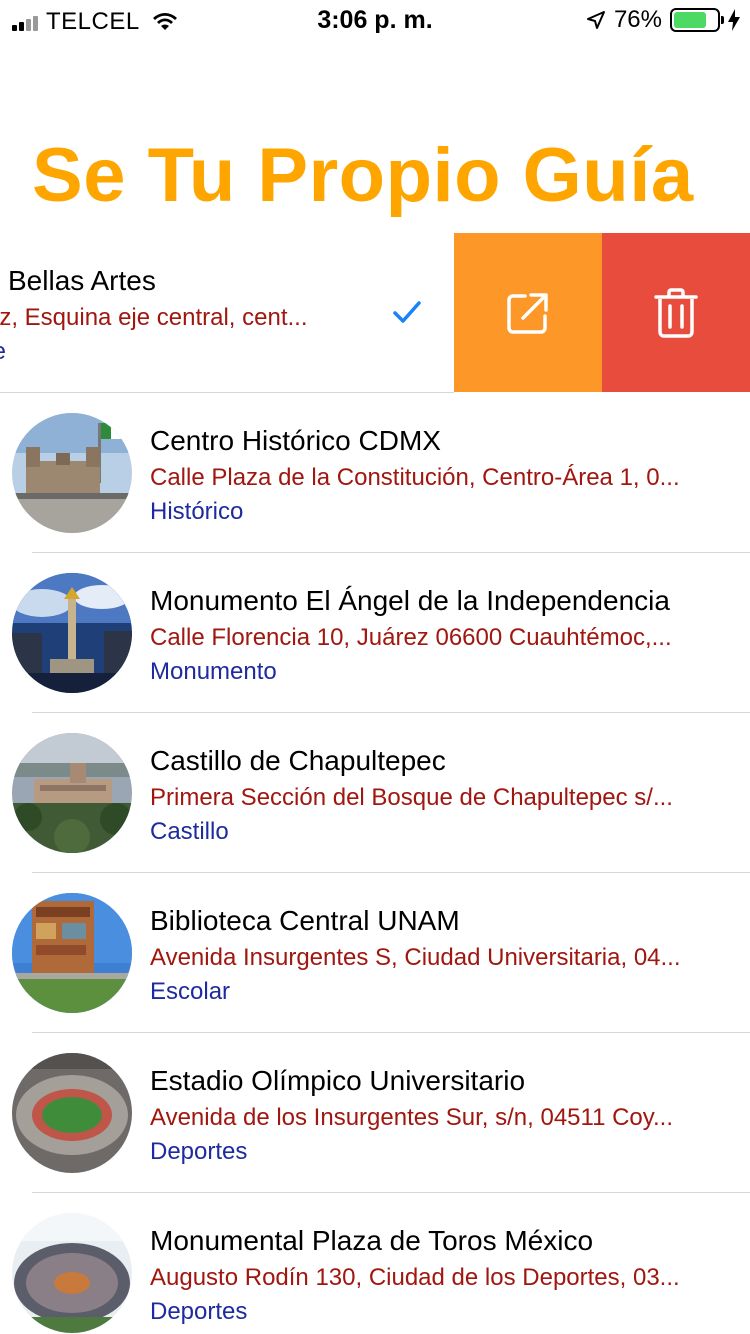 Image resolution: width=750 pixels, height=1334 pixels. I want to click on monument-photo-icon, so click(72, 633).